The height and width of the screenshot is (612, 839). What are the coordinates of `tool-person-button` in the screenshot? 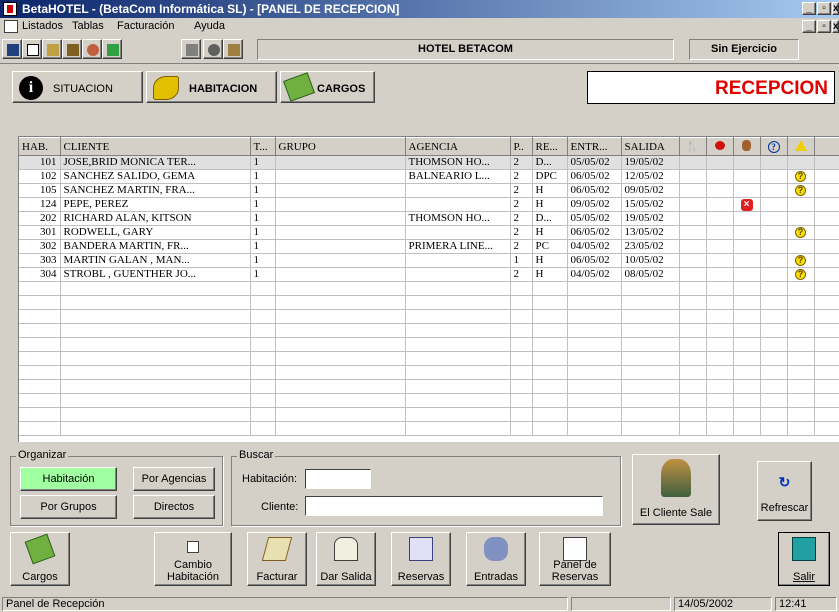 It's located at (92, 49).